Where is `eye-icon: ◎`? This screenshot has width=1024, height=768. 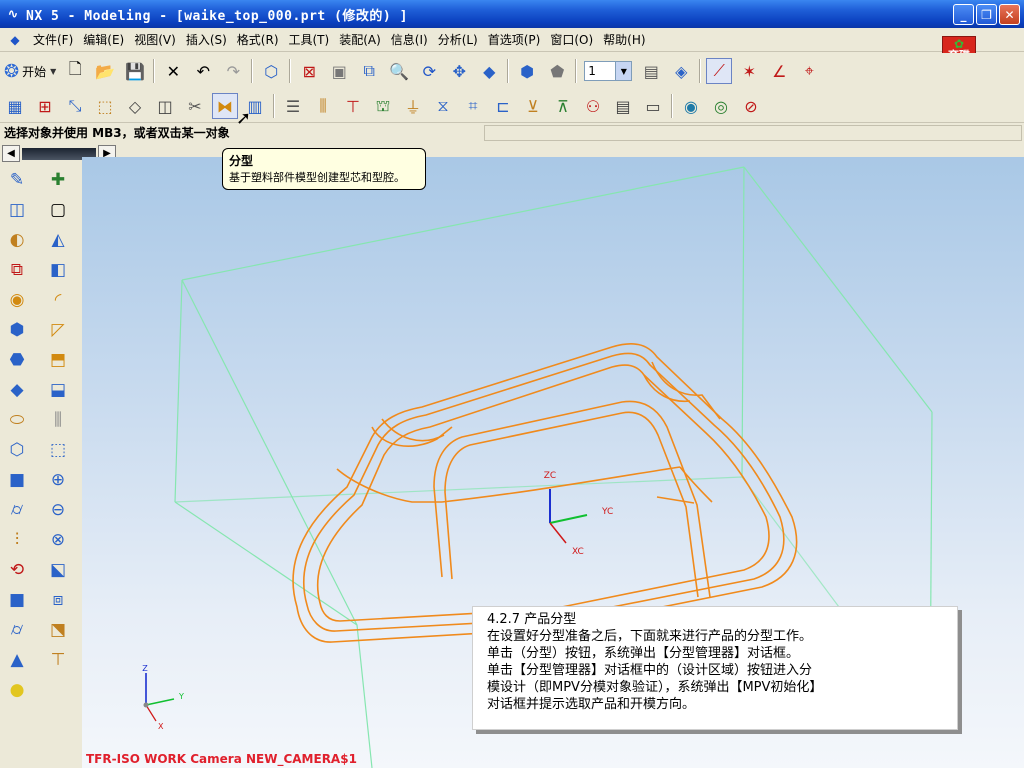 eye-icon: ◎ is located at coordinates (721, 106).